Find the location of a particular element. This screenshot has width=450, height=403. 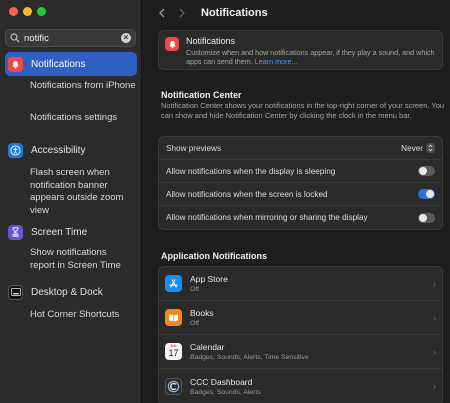

back-button is located at coordinates (162, 13).